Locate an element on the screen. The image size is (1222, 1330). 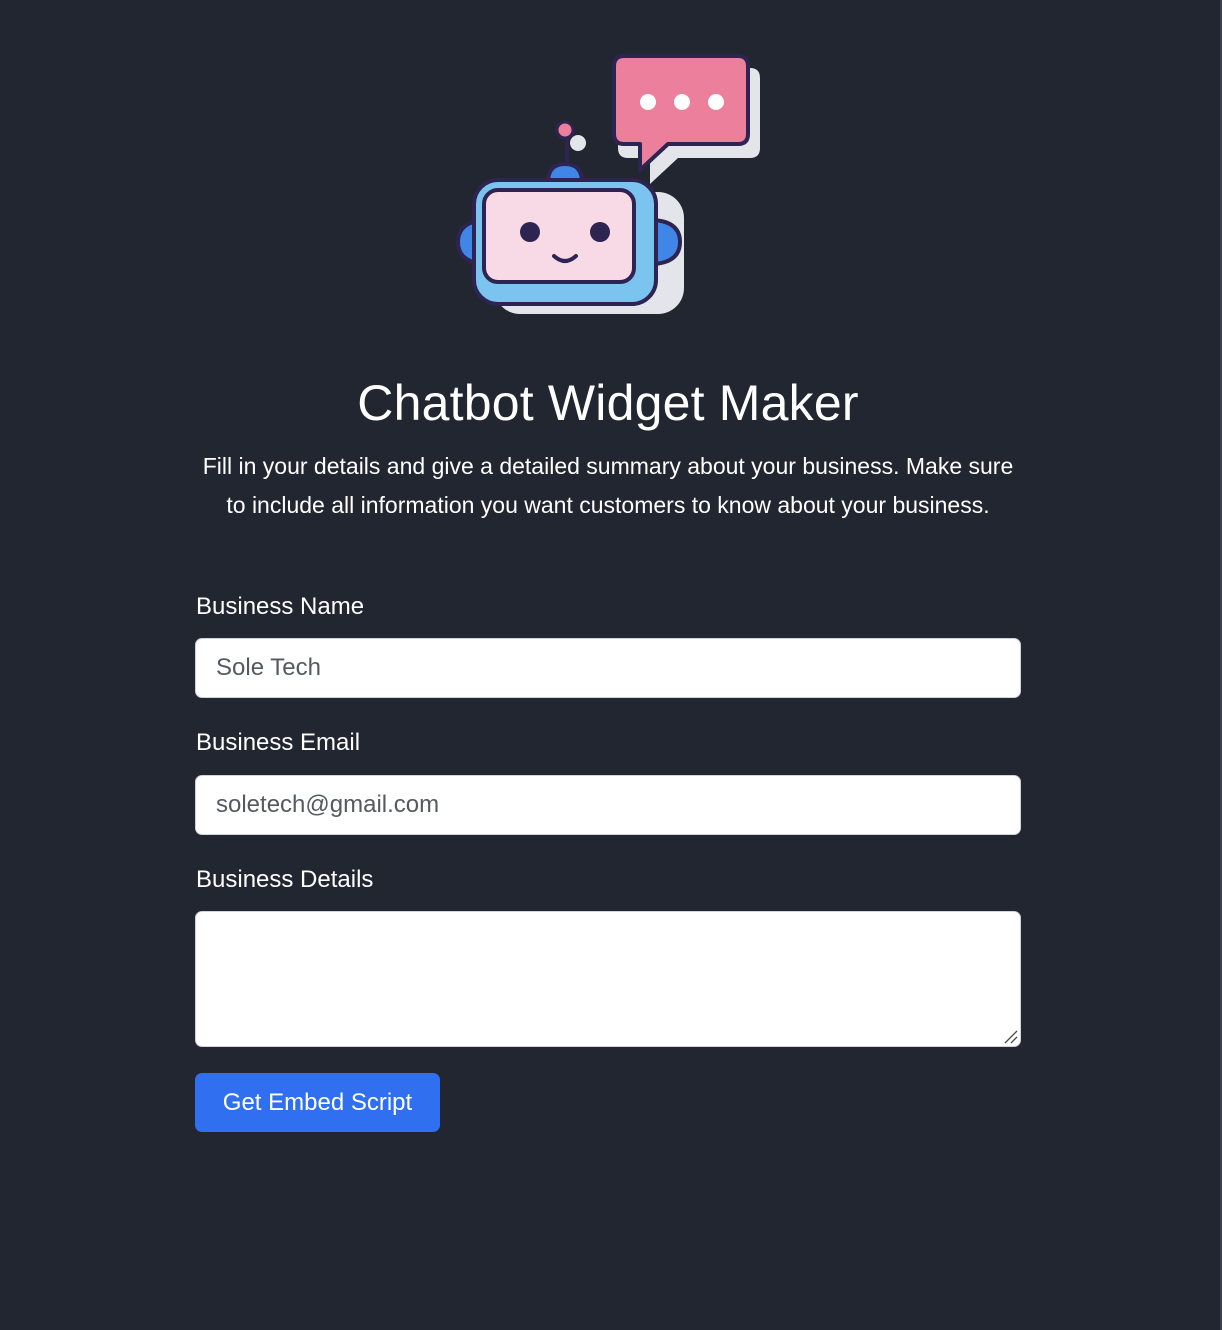
business-name-label: Business Name is located at coordinates (280, 606).